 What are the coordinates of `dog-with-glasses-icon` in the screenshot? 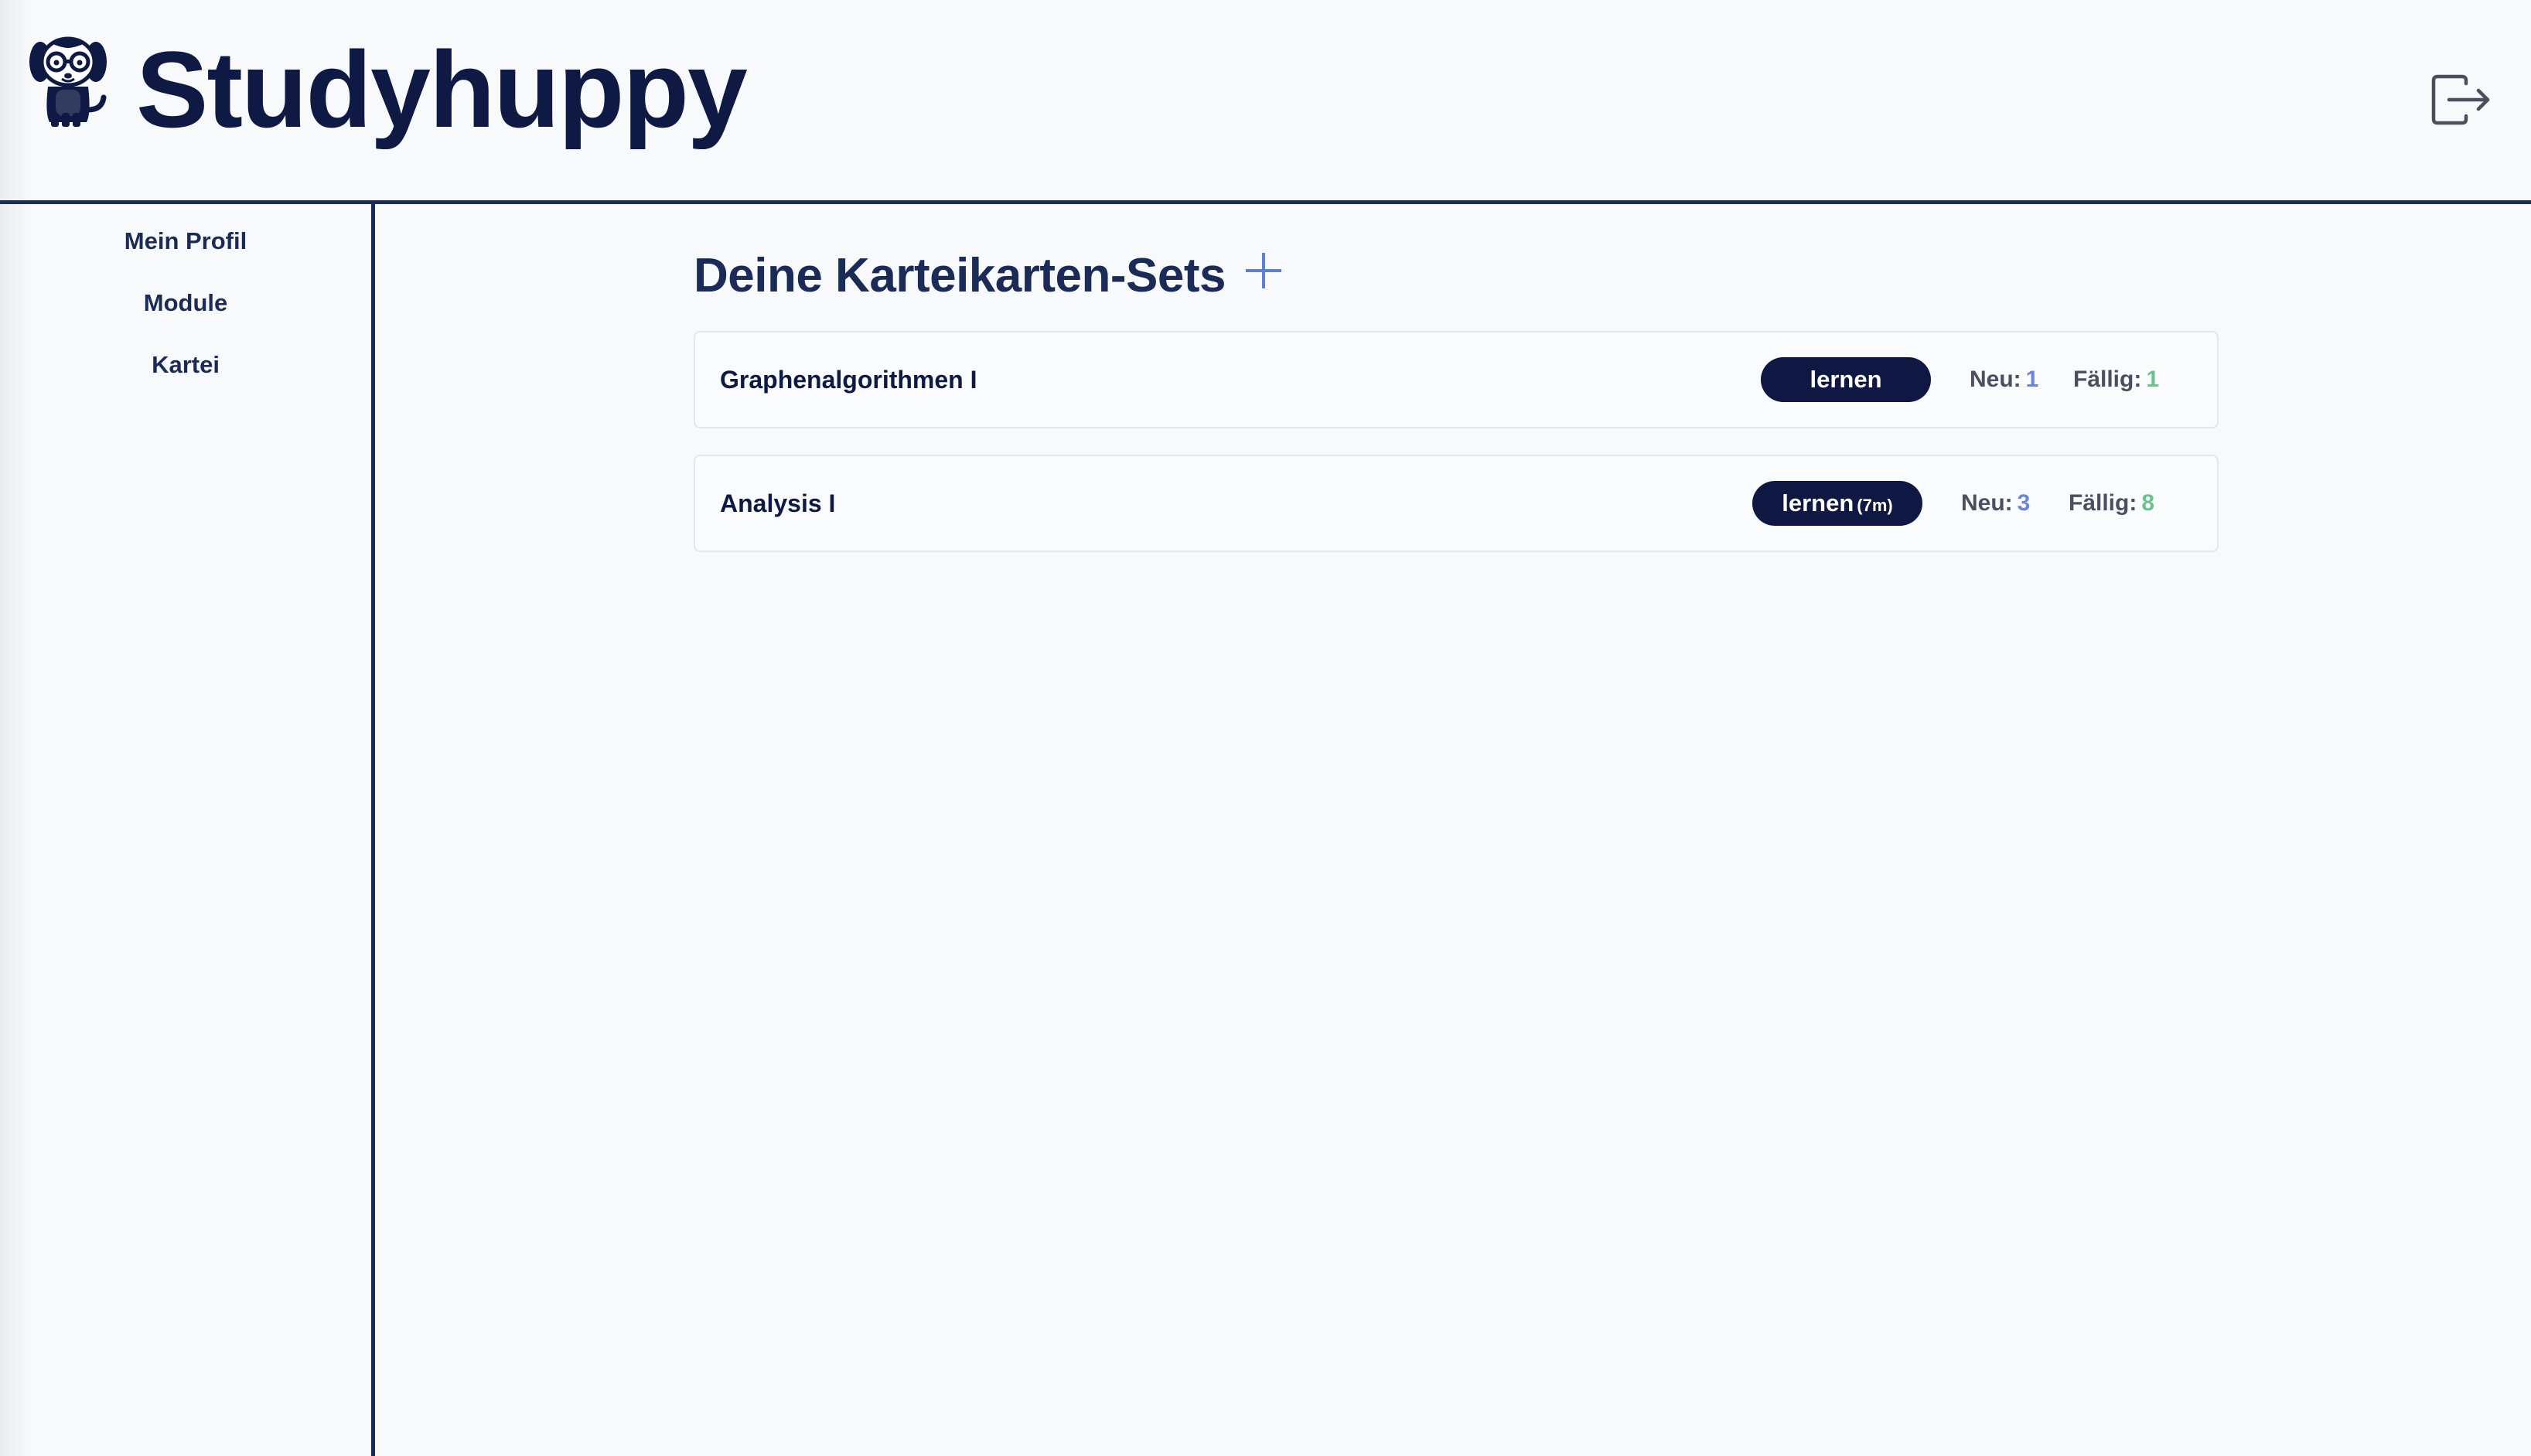 It's located at (68, 82).